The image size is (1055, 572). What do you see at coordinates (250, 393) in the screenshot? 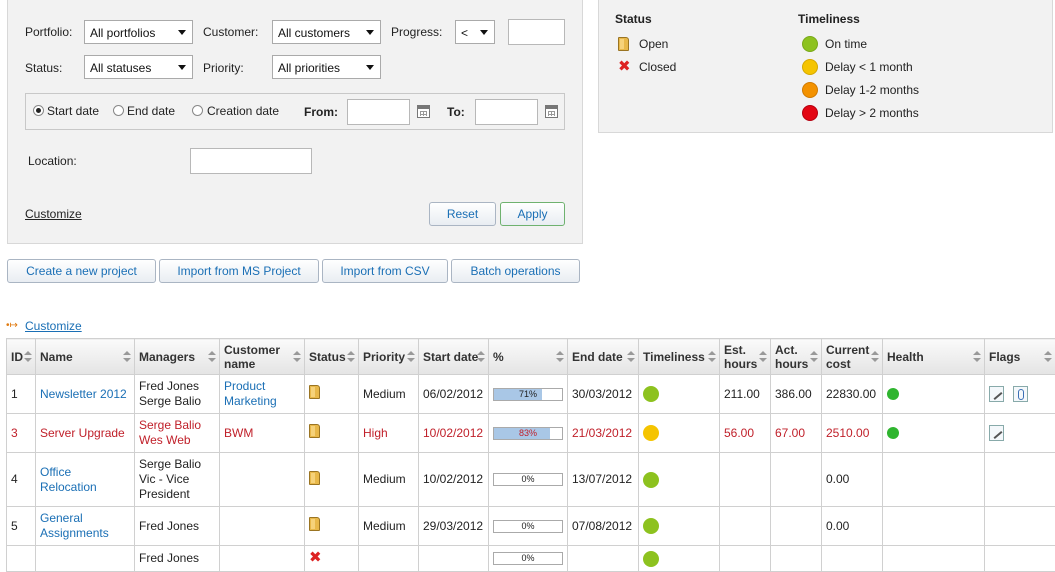
I see `customer-link: Product Marketing` at bounding box center [250, 393].